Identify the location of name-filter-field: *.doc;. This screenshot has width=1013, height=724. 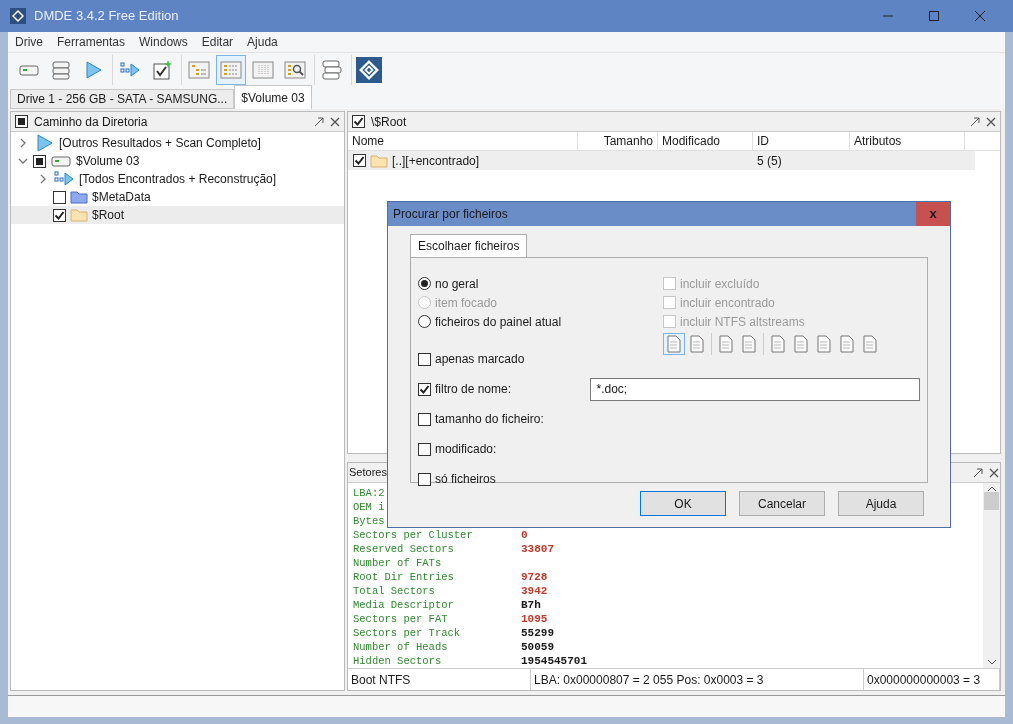
(755, 389).